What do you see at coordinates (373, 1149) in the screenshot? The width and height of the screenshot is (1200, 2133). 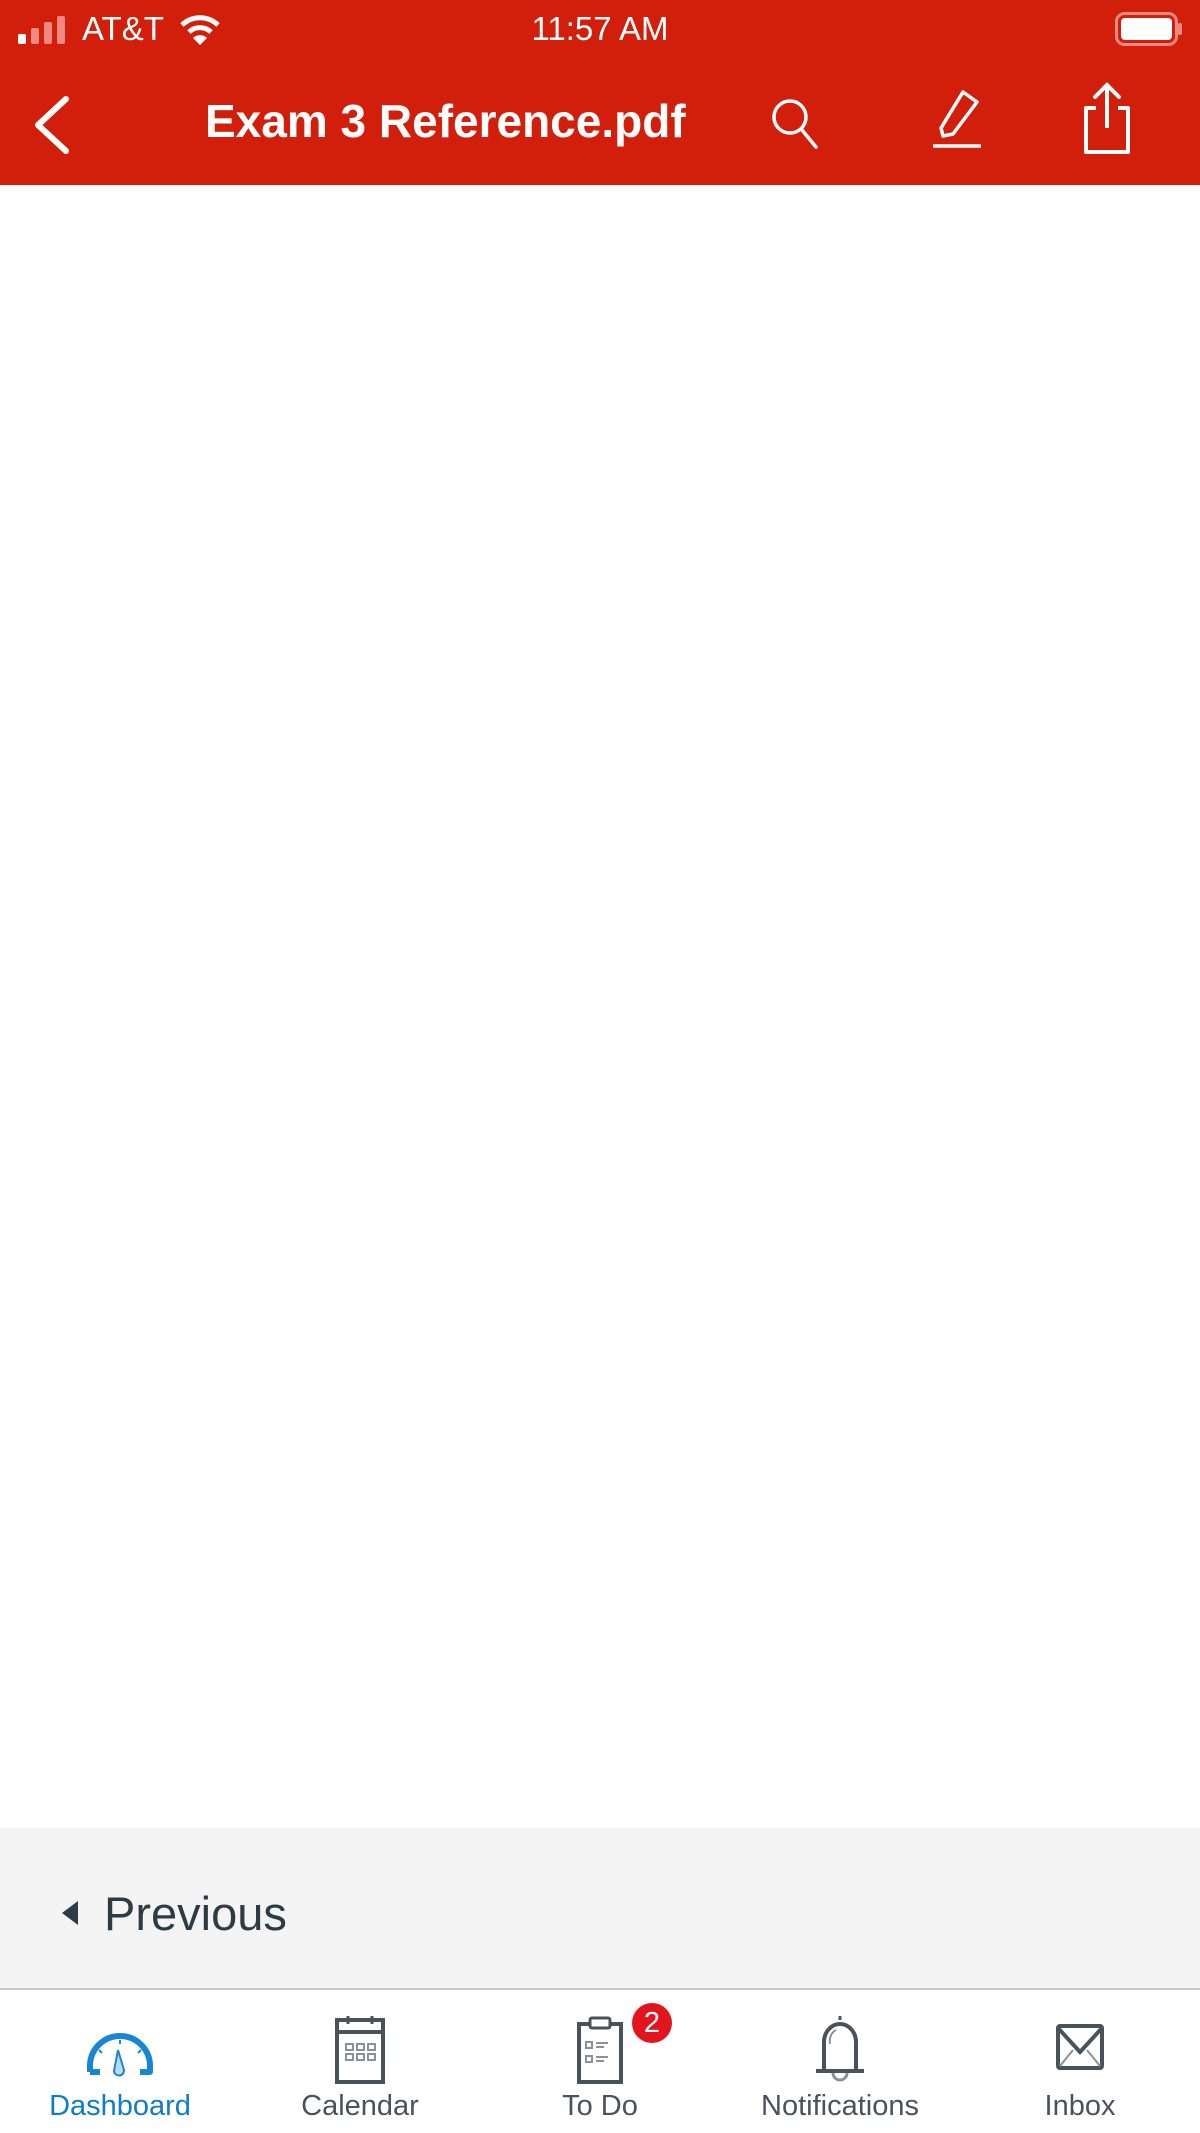 I see `cell: Br-Br` at bounding box center [373, 1149].